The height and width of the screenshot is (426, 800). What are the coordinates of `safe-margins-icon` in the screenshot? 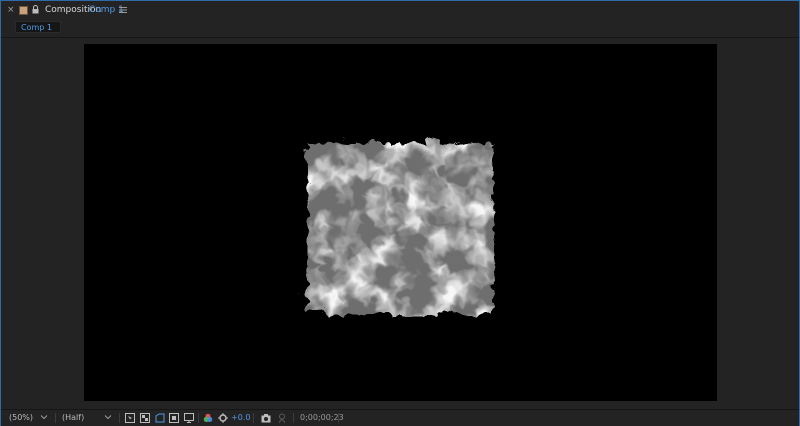 It's located at (174, 418).